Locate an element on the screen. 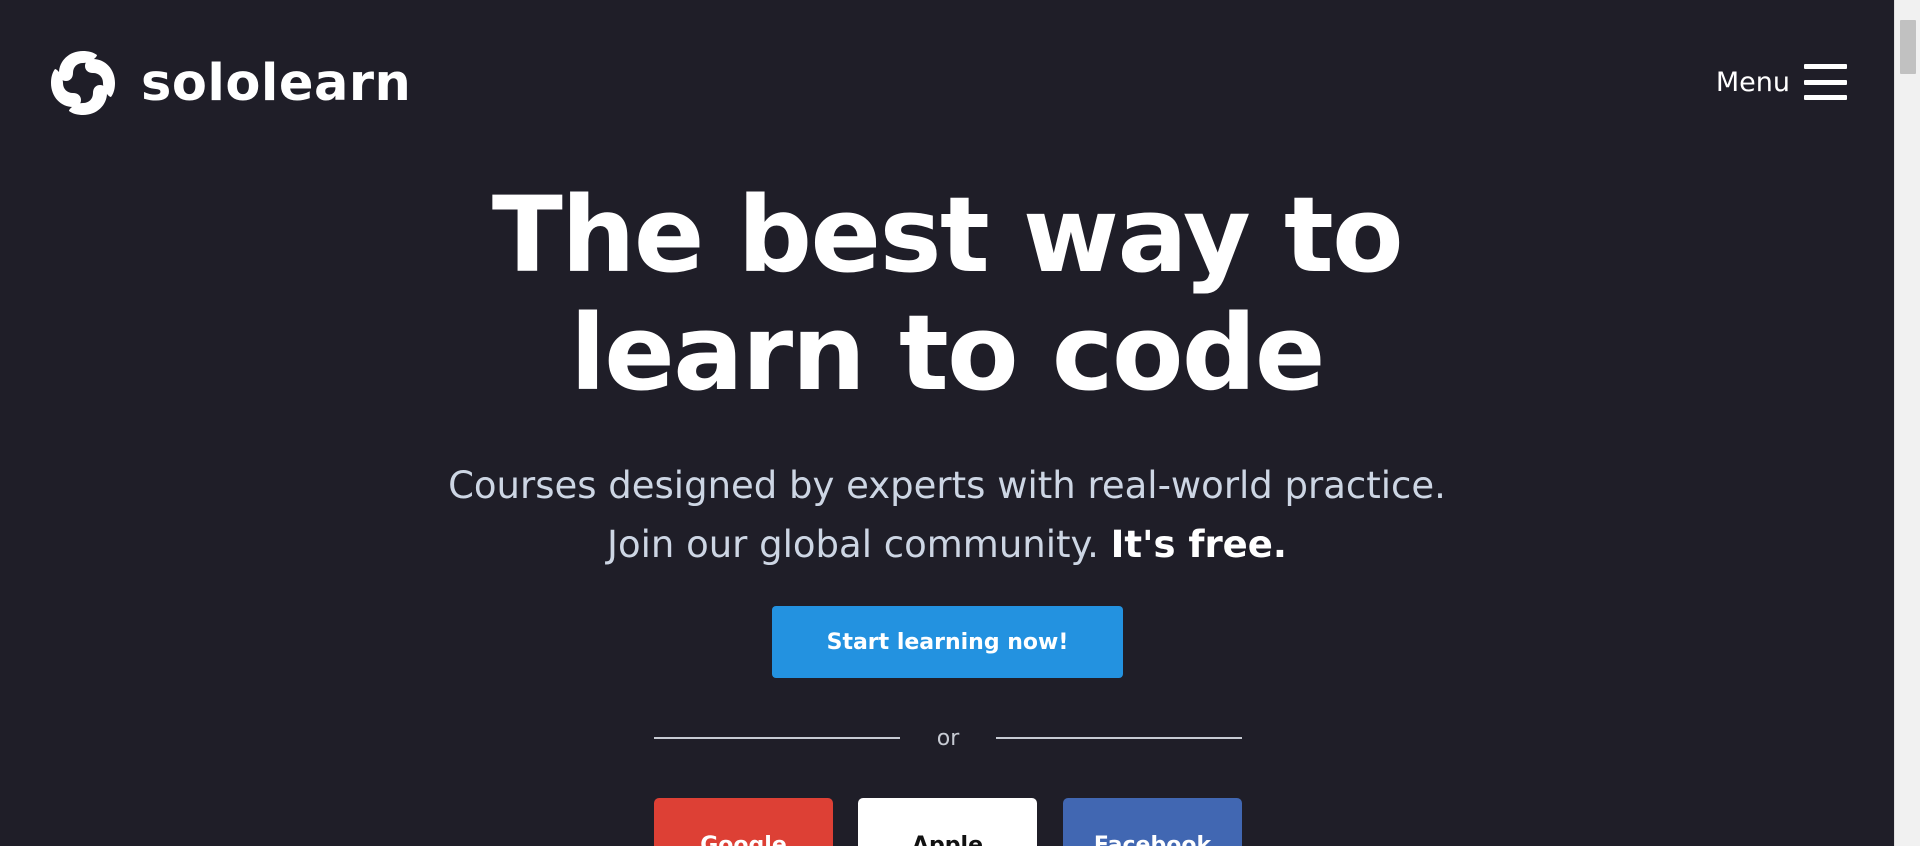 Image resolution: width=1920 pixels, height=846 pixels. hamburger-menu-icon is located at coordinates (1825, 82).